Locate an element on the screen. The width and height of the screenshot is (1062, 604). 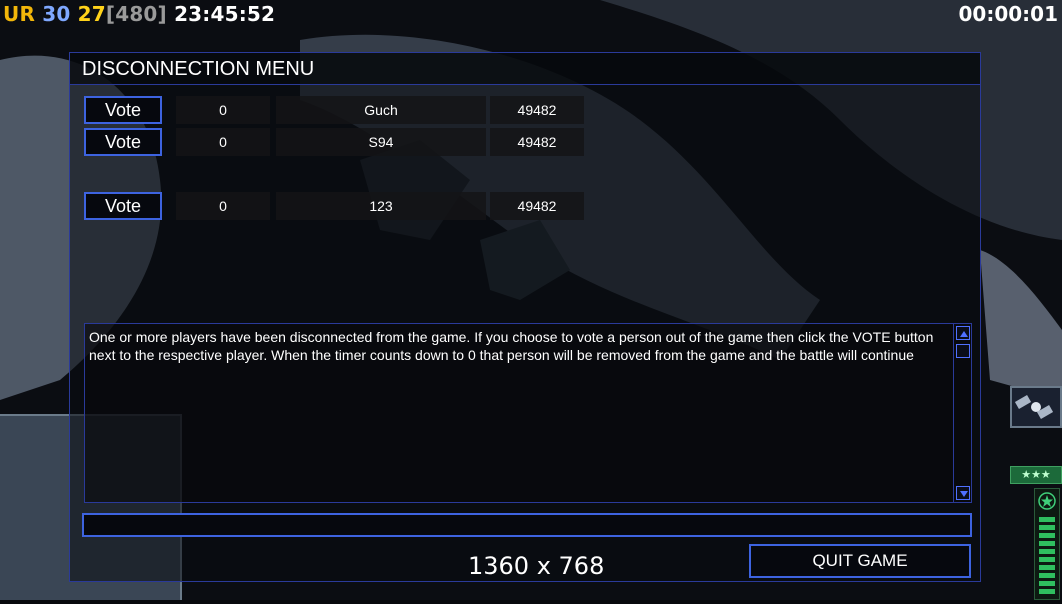
game-timer: 00:00:01 is located at coordinates (1008, 14).